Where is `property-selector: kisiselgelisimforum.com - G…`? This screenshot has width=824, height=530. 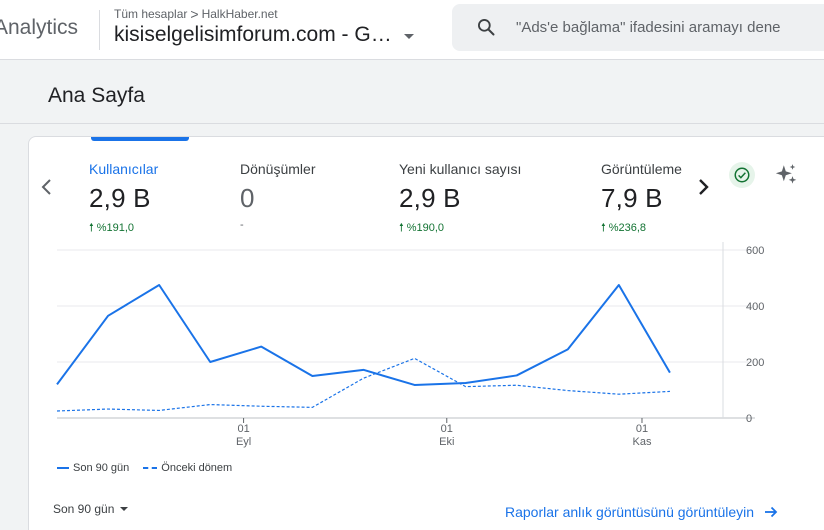 property-selector: kisiselgelisimforum.com - G… is located at coordinates (264, 35).